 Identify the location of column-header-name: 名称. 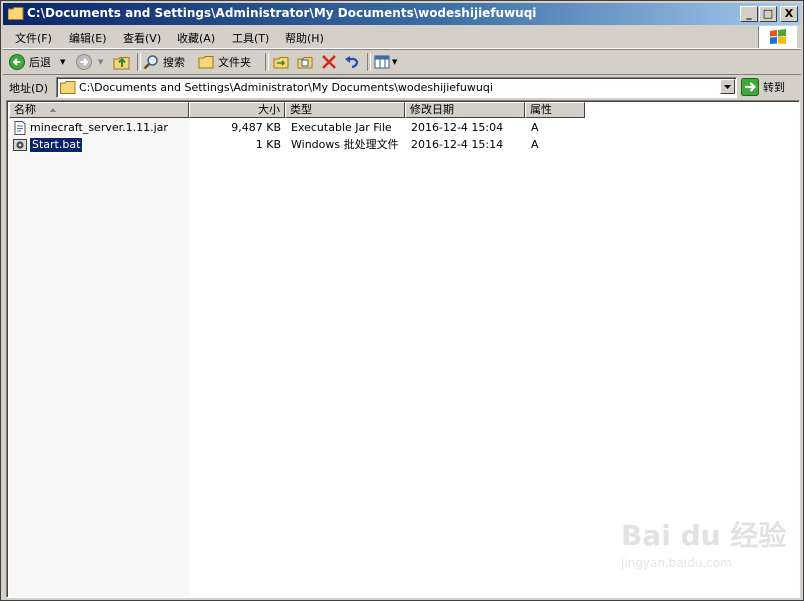
(99, 110).